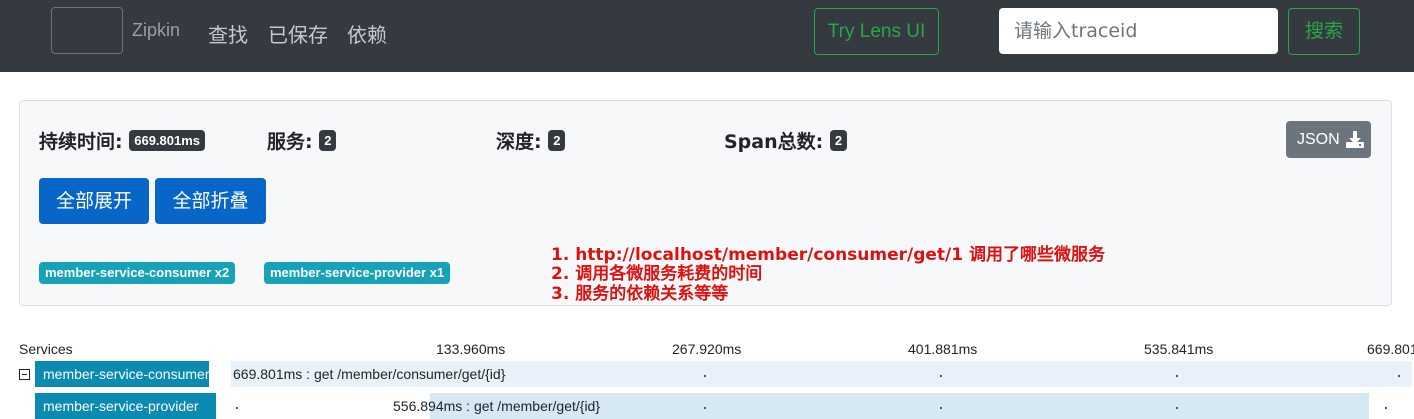  What do you see at coordinates (640, 294) in the screenshot?
I see `annotation-line-3: 3. 服务的依赖关系等等` at bounding box center [640, 294].